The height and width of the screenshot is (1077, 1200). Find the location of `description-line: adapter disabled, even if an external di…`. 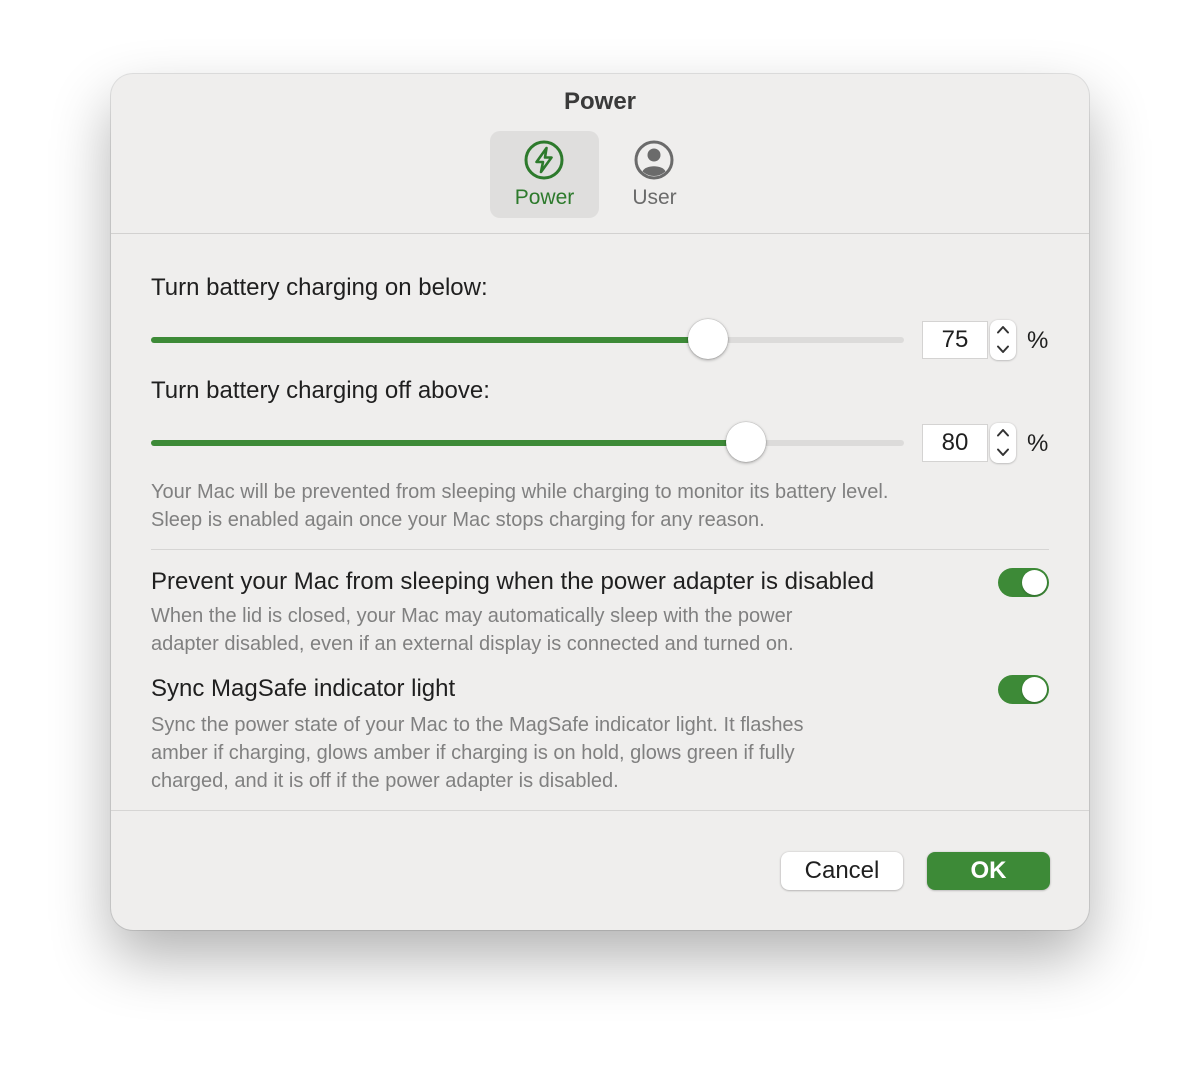

description-line: adapter disabled, even if an external di… is located at coordinates (472, 644).